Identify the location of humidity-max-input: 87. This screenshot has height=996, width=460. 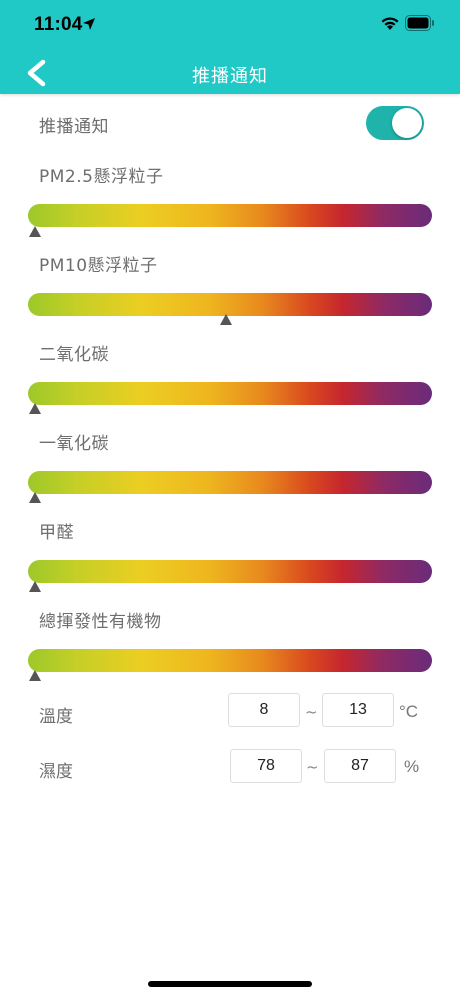
(360, 766).